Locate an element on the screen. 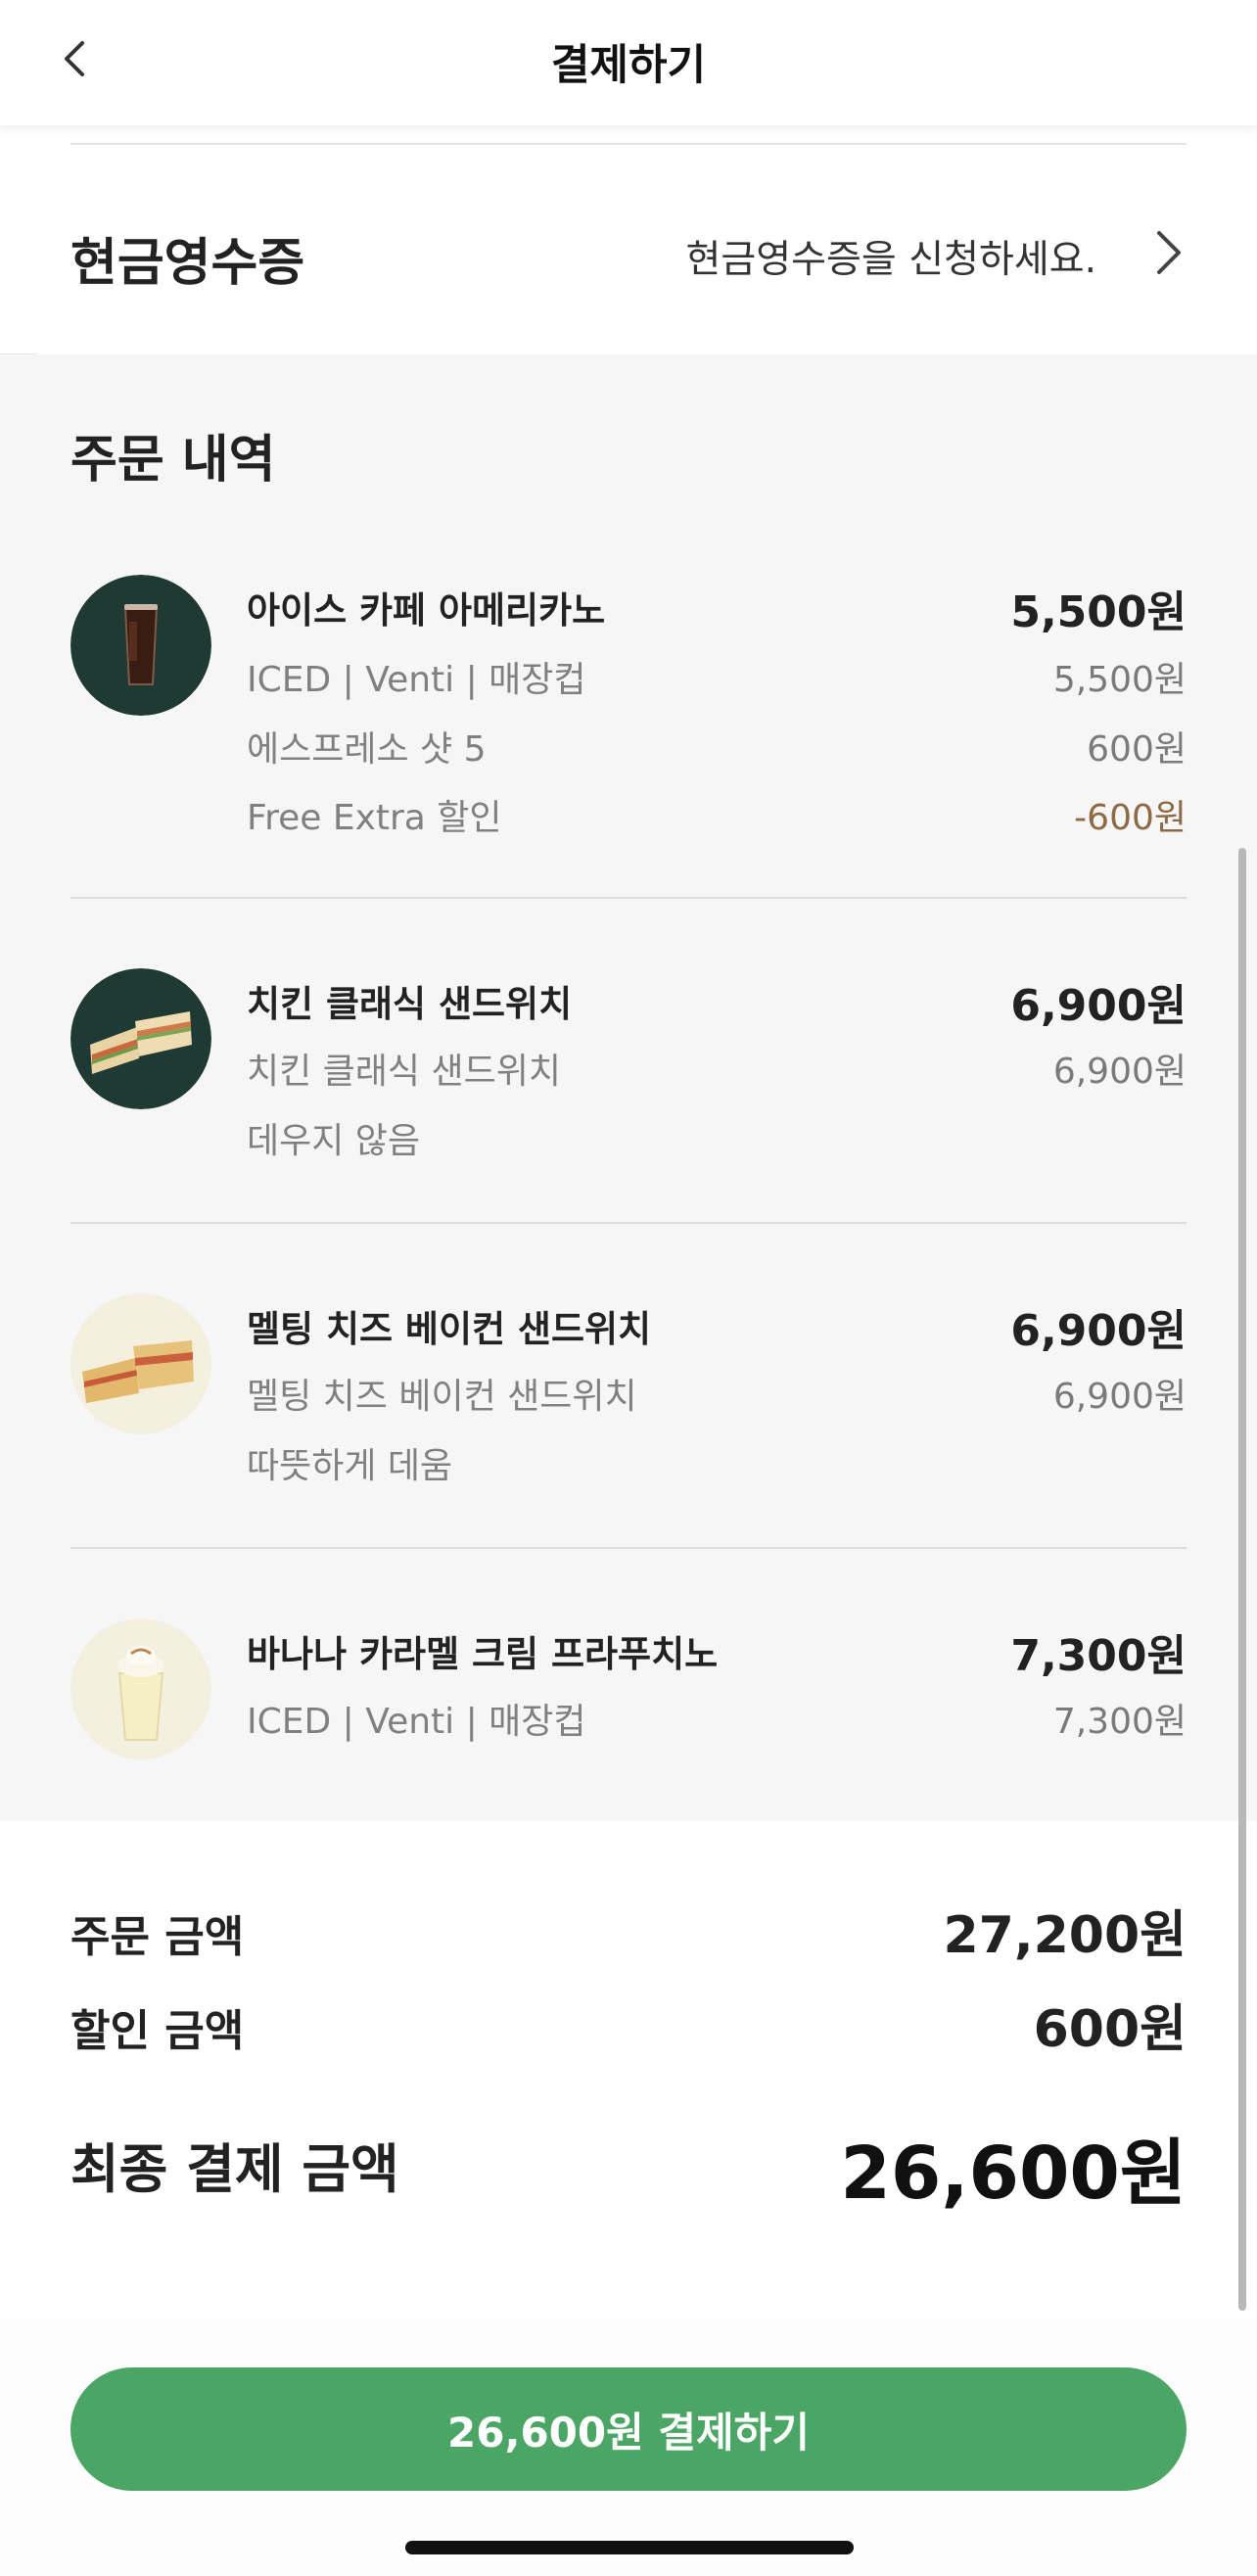 This screenshot has width=1257, height=2576. pay-button: 26,600원 결제하기 is located at coordinates (628, 2429).